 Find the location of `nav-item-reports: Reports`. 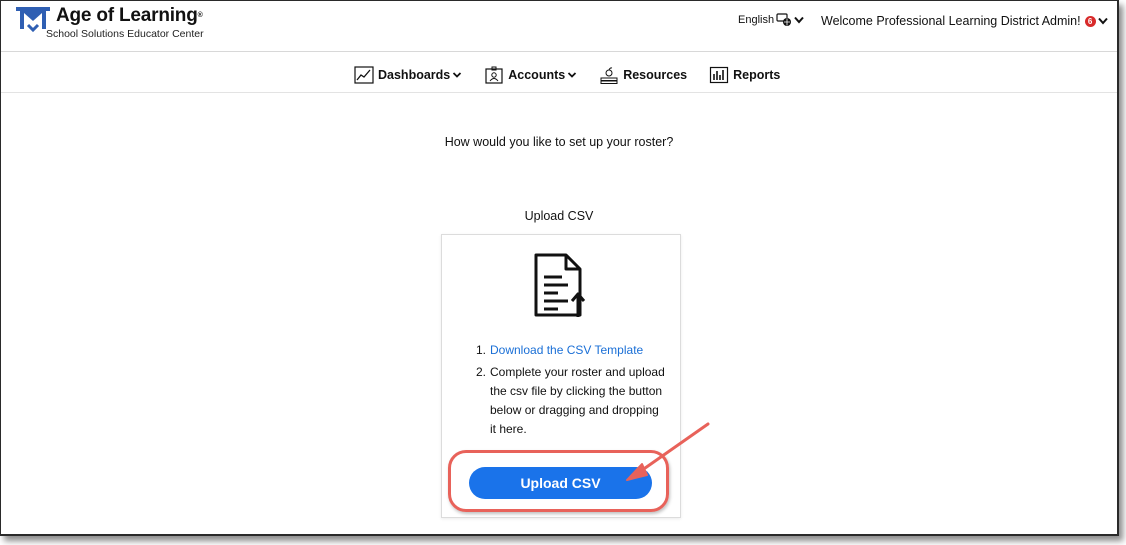

nav-item-reports: Reports is located at coordinates (744, 75).